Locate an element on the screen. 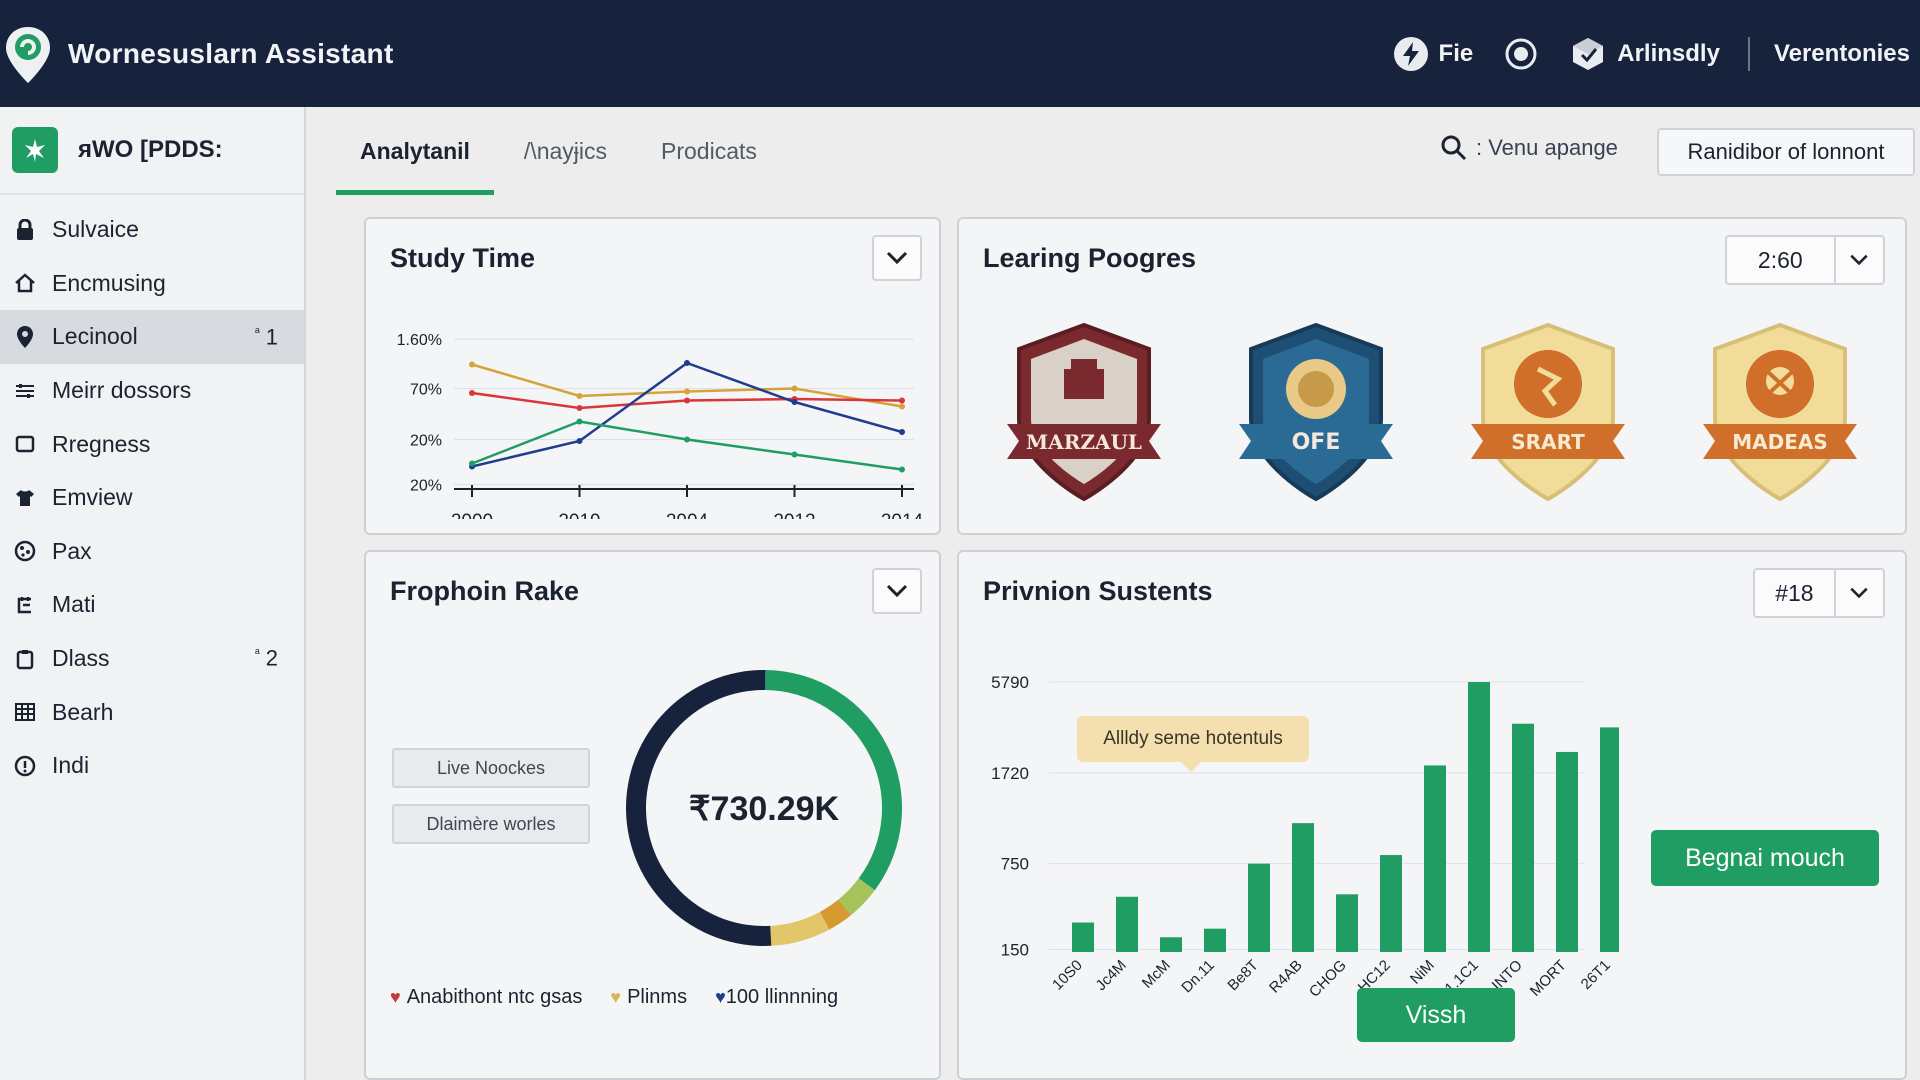 This screenshot has width=1920, height=1080. x-tick-label: 2014 is located at coordinates (902, 515).